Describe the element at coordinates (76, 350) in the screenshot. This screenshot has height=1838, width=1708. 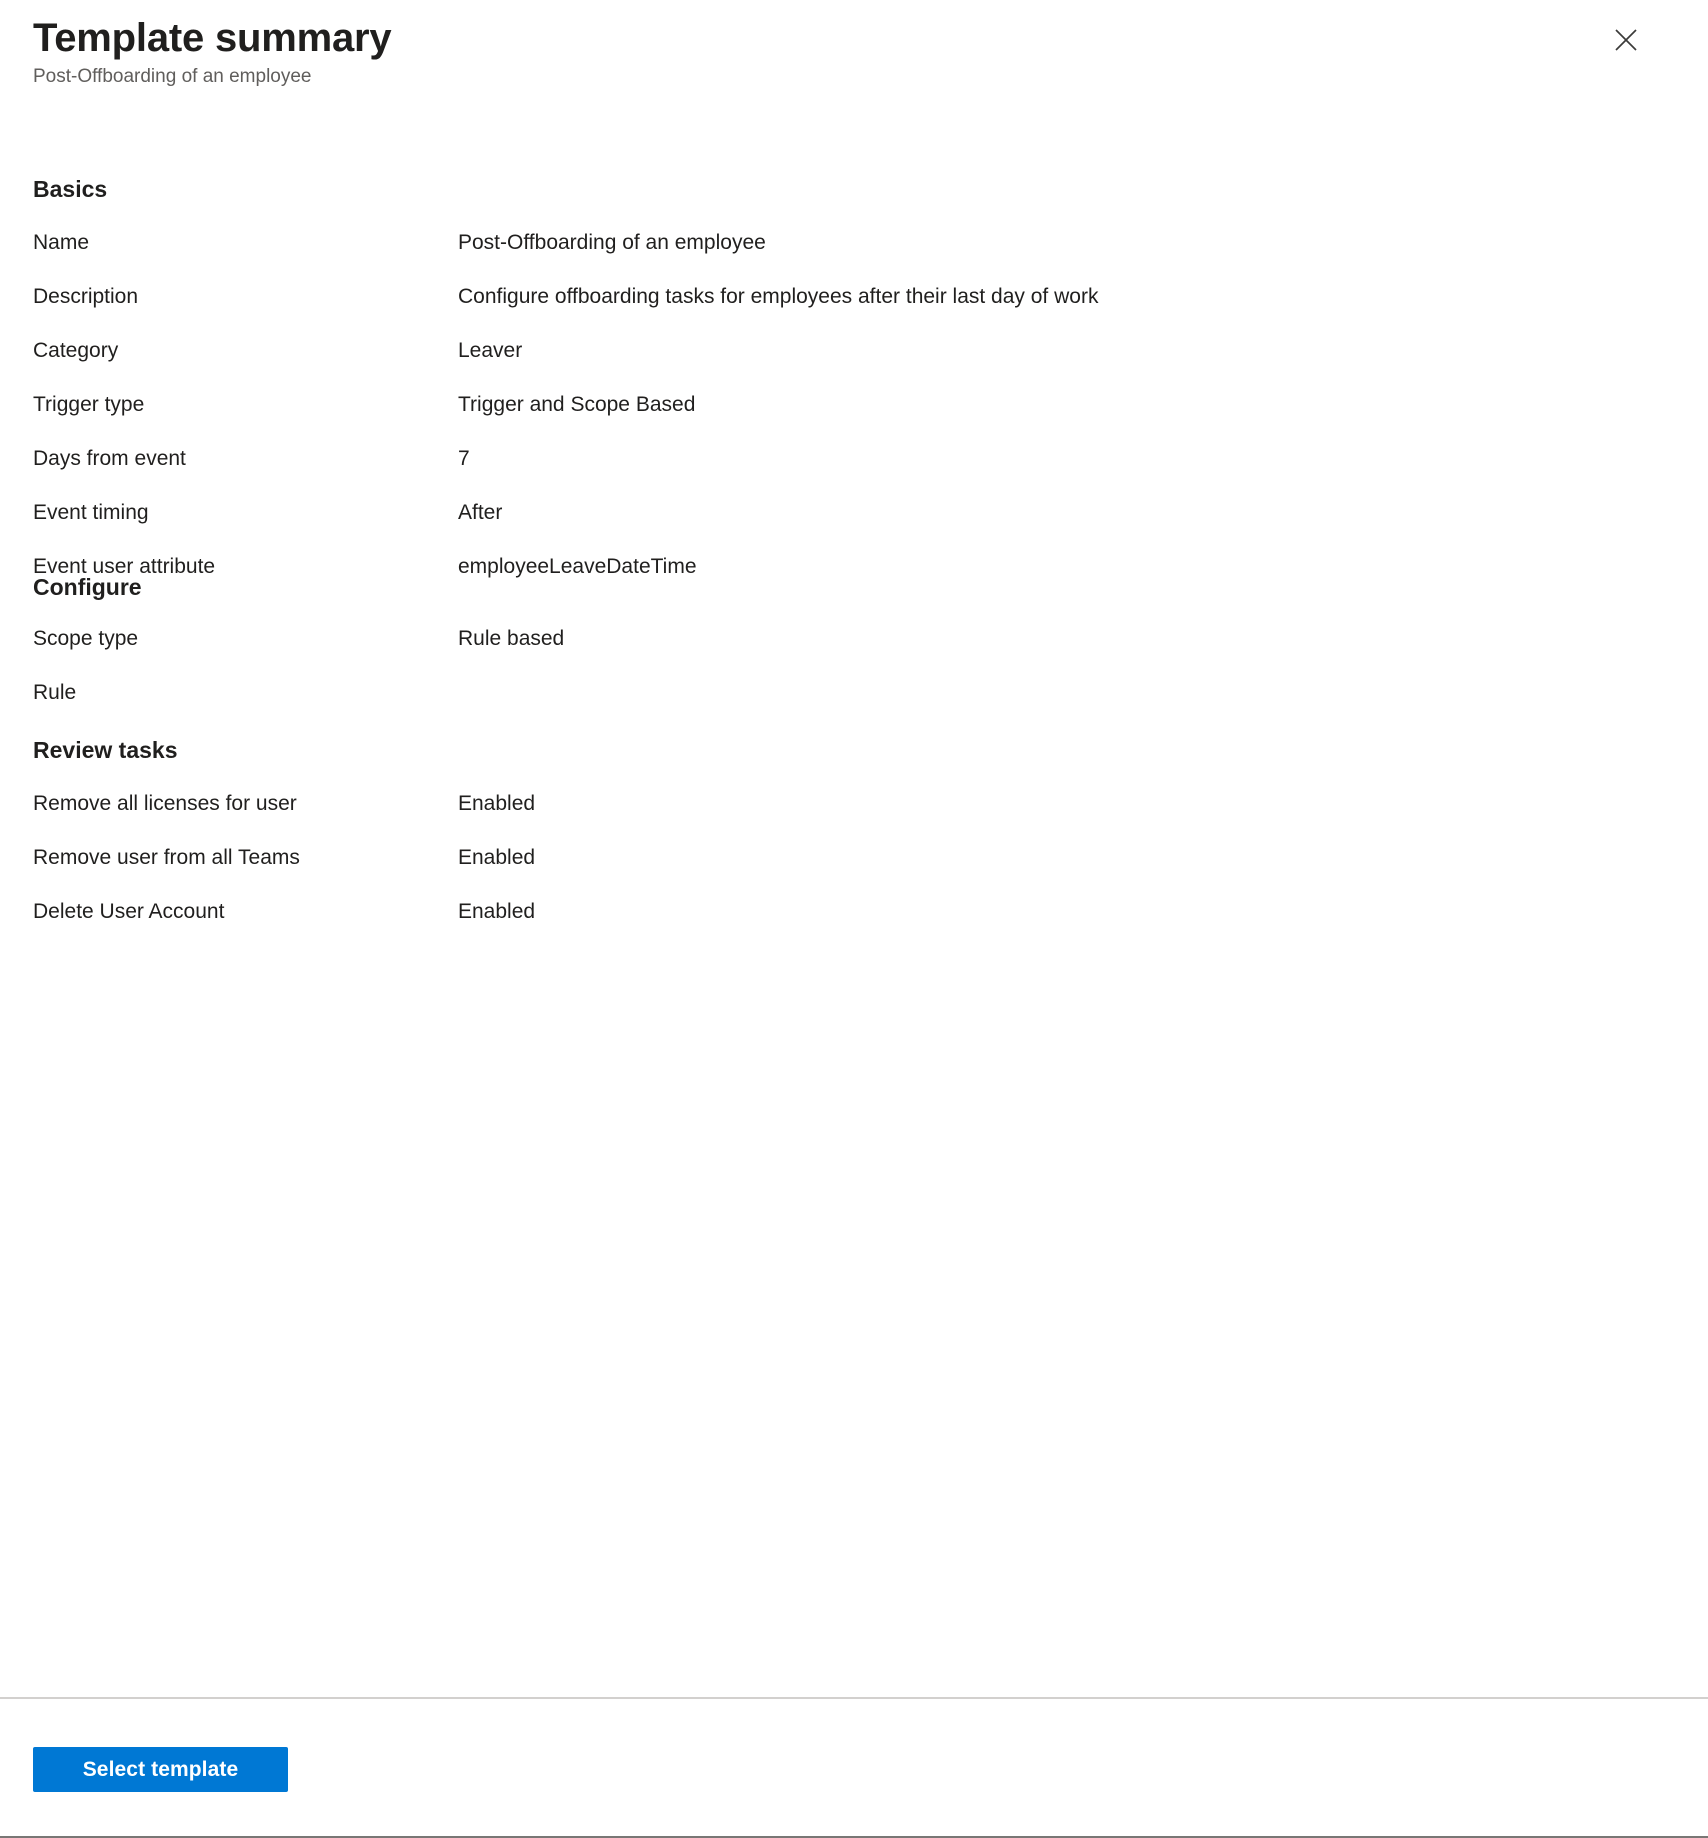
I see `row-label: Category` at that location.